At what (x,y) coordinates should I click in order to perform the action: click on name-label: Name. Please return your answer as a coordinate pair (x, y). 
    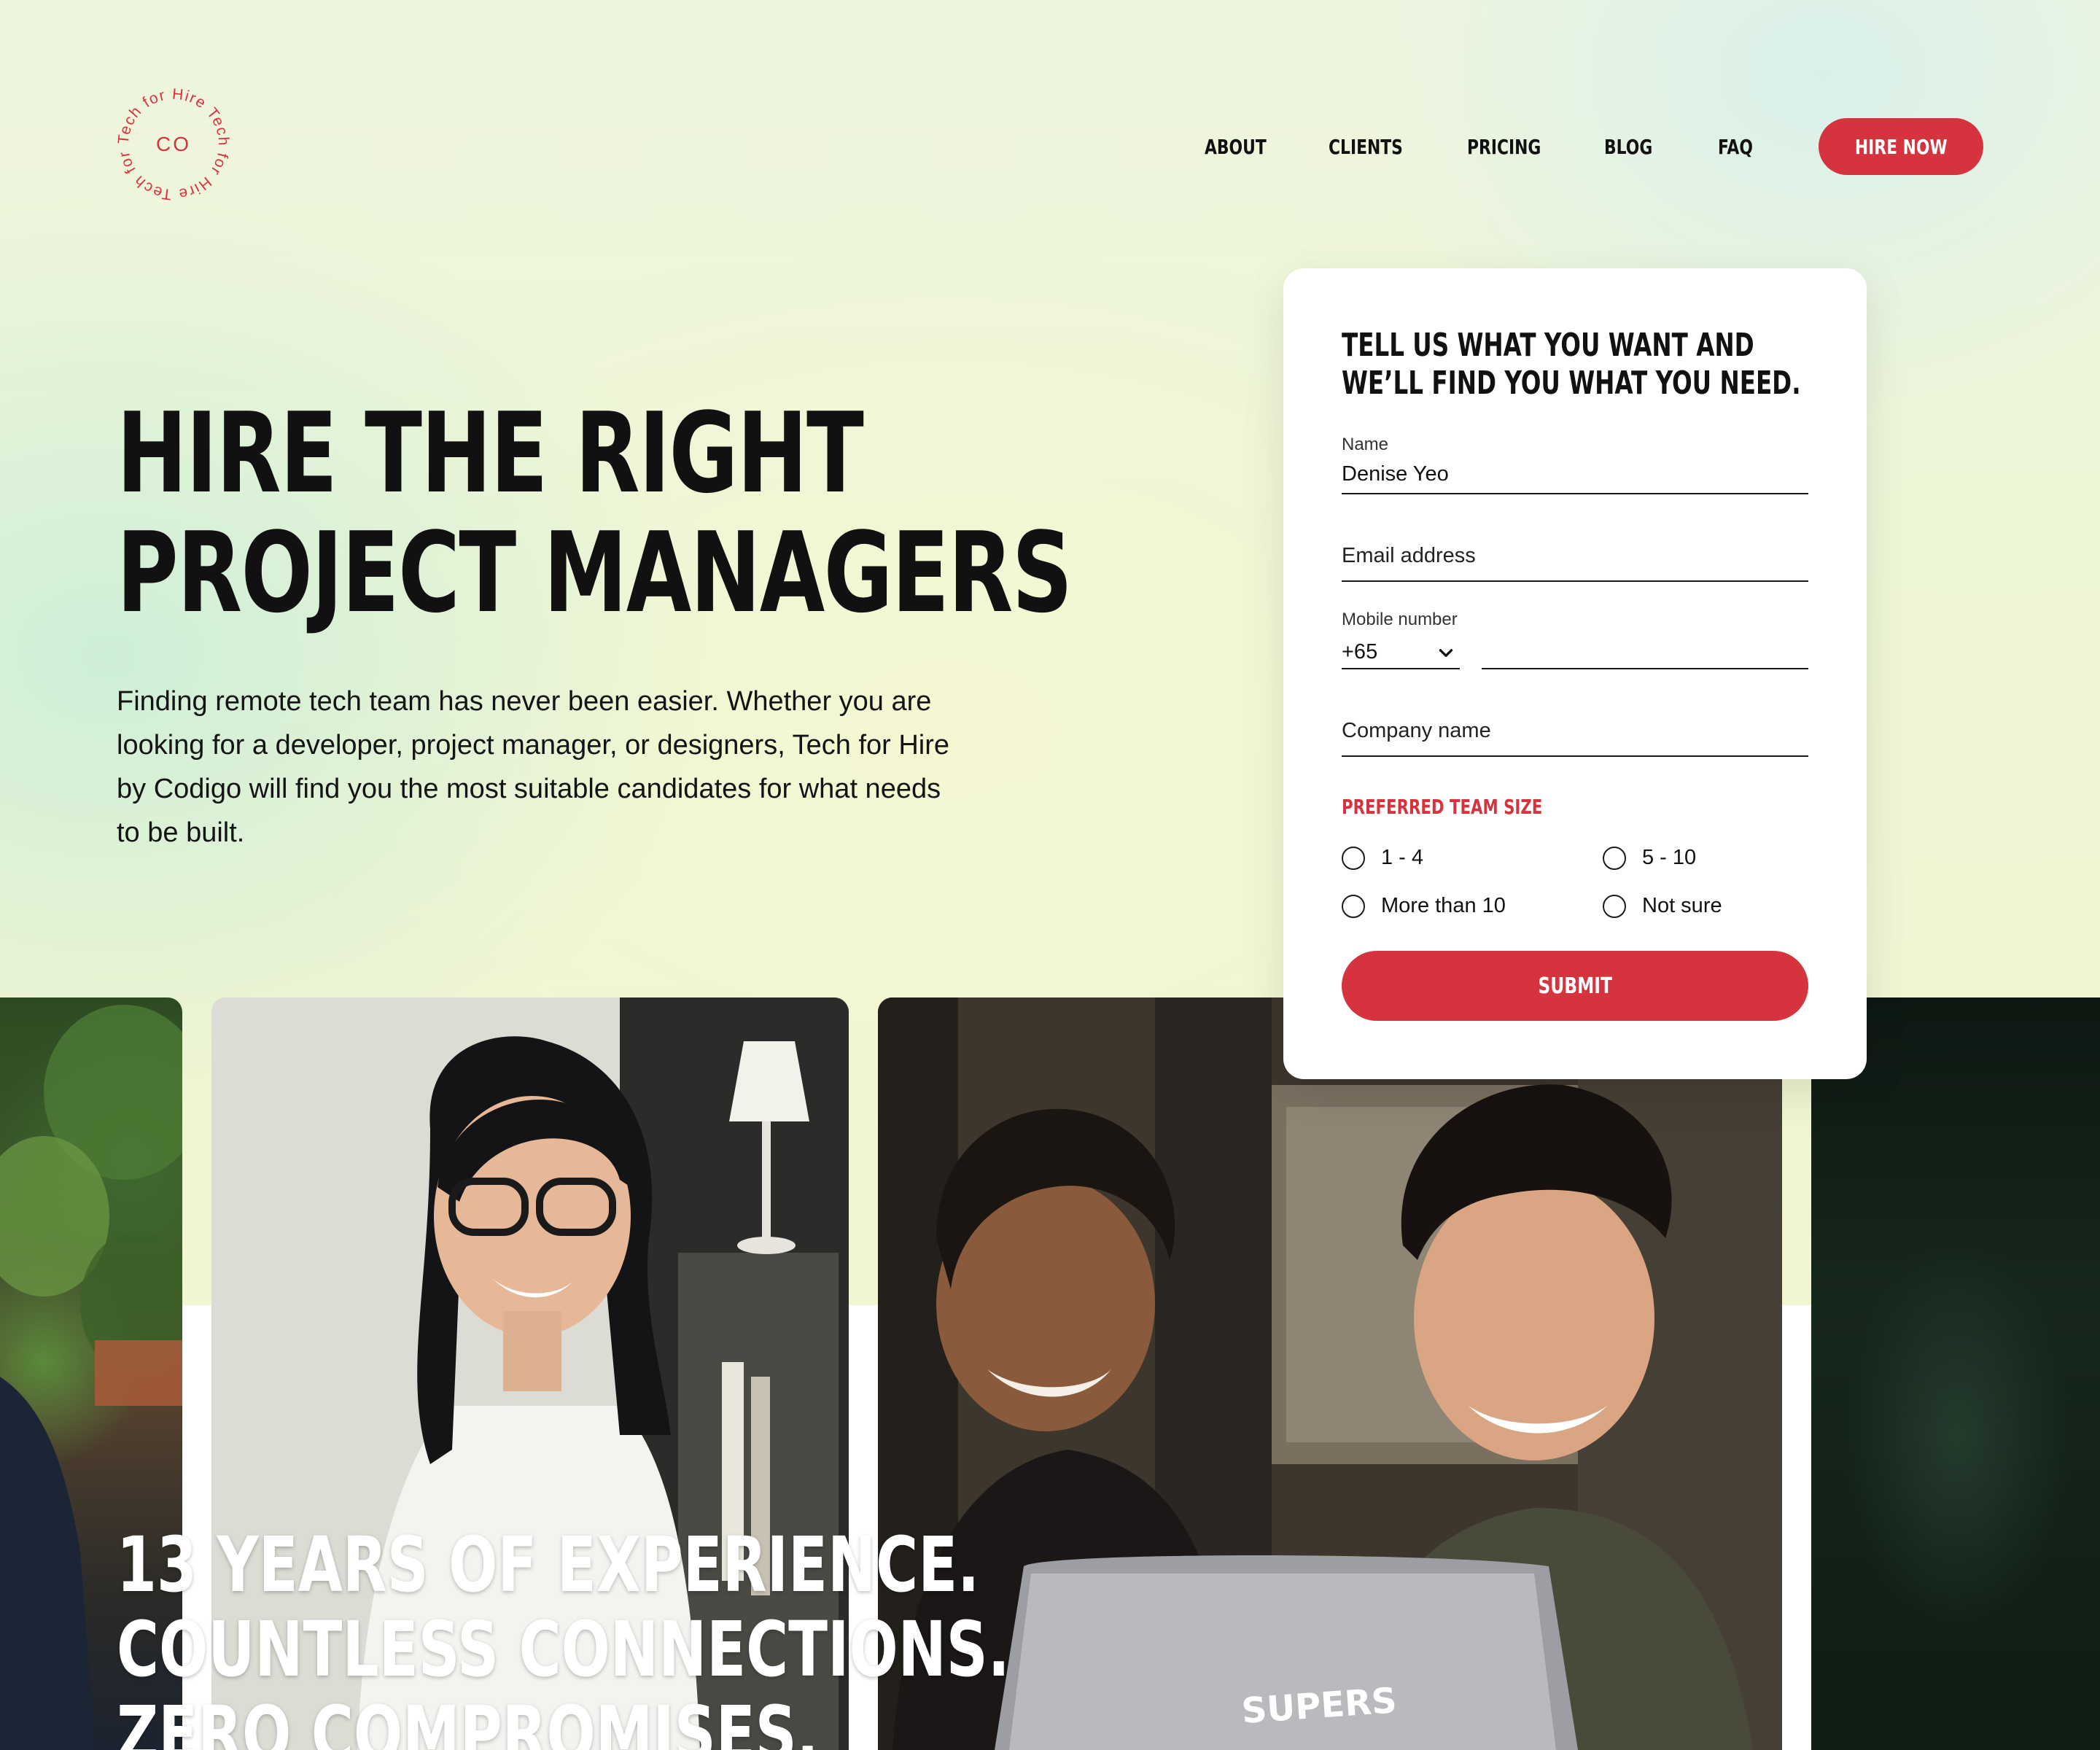
    Looking at the image, I should click on (1365, 444).